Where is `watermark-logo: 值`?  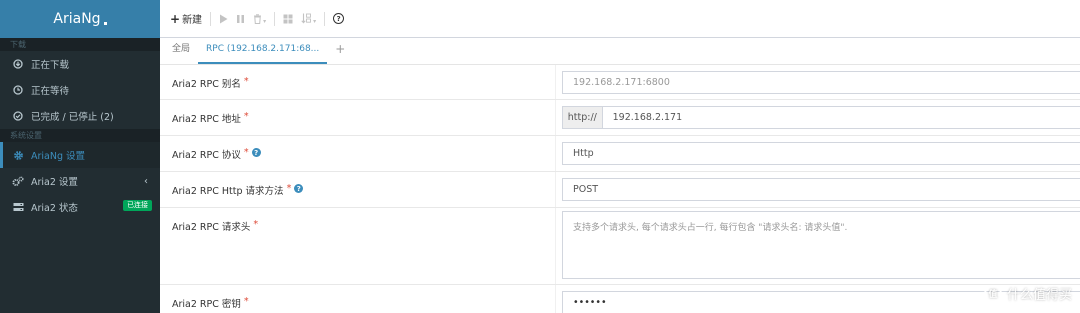
watermark-logo: 值 is located at coordinates (992, 293).